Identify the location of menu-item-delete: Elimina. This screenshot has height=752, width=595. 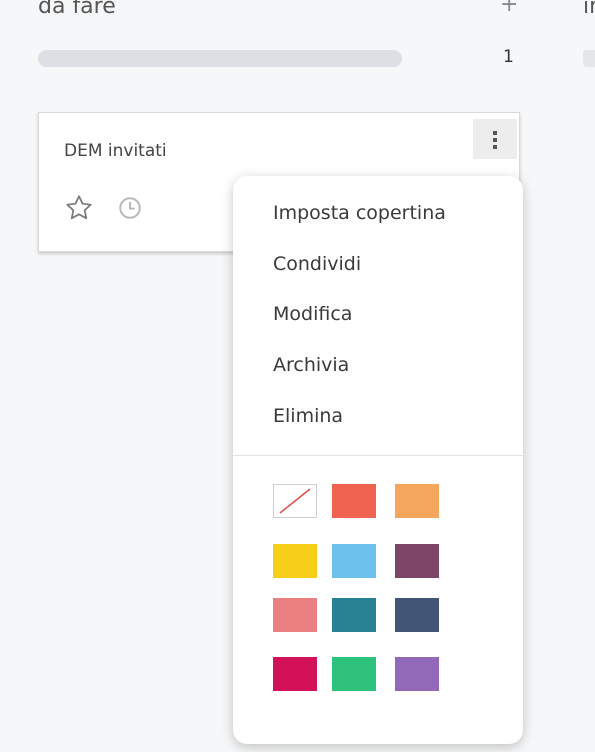
(308, 416).